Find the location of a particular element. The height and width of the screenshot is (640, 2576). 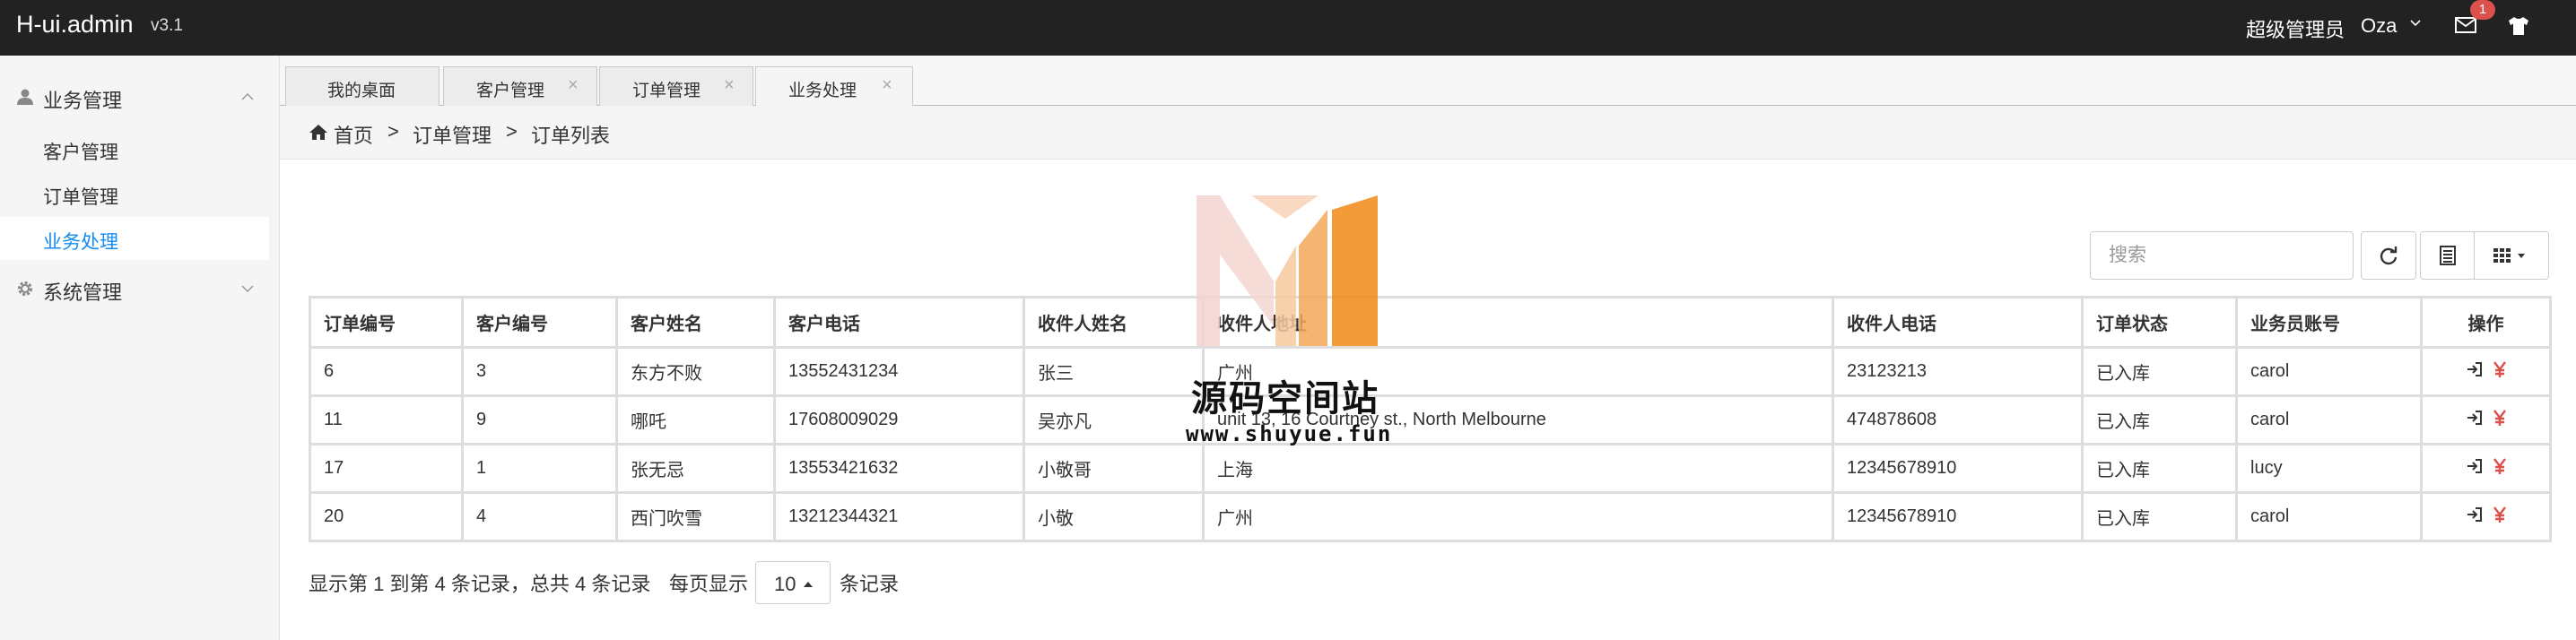

columns-button is located at coordinates (2511, 256).